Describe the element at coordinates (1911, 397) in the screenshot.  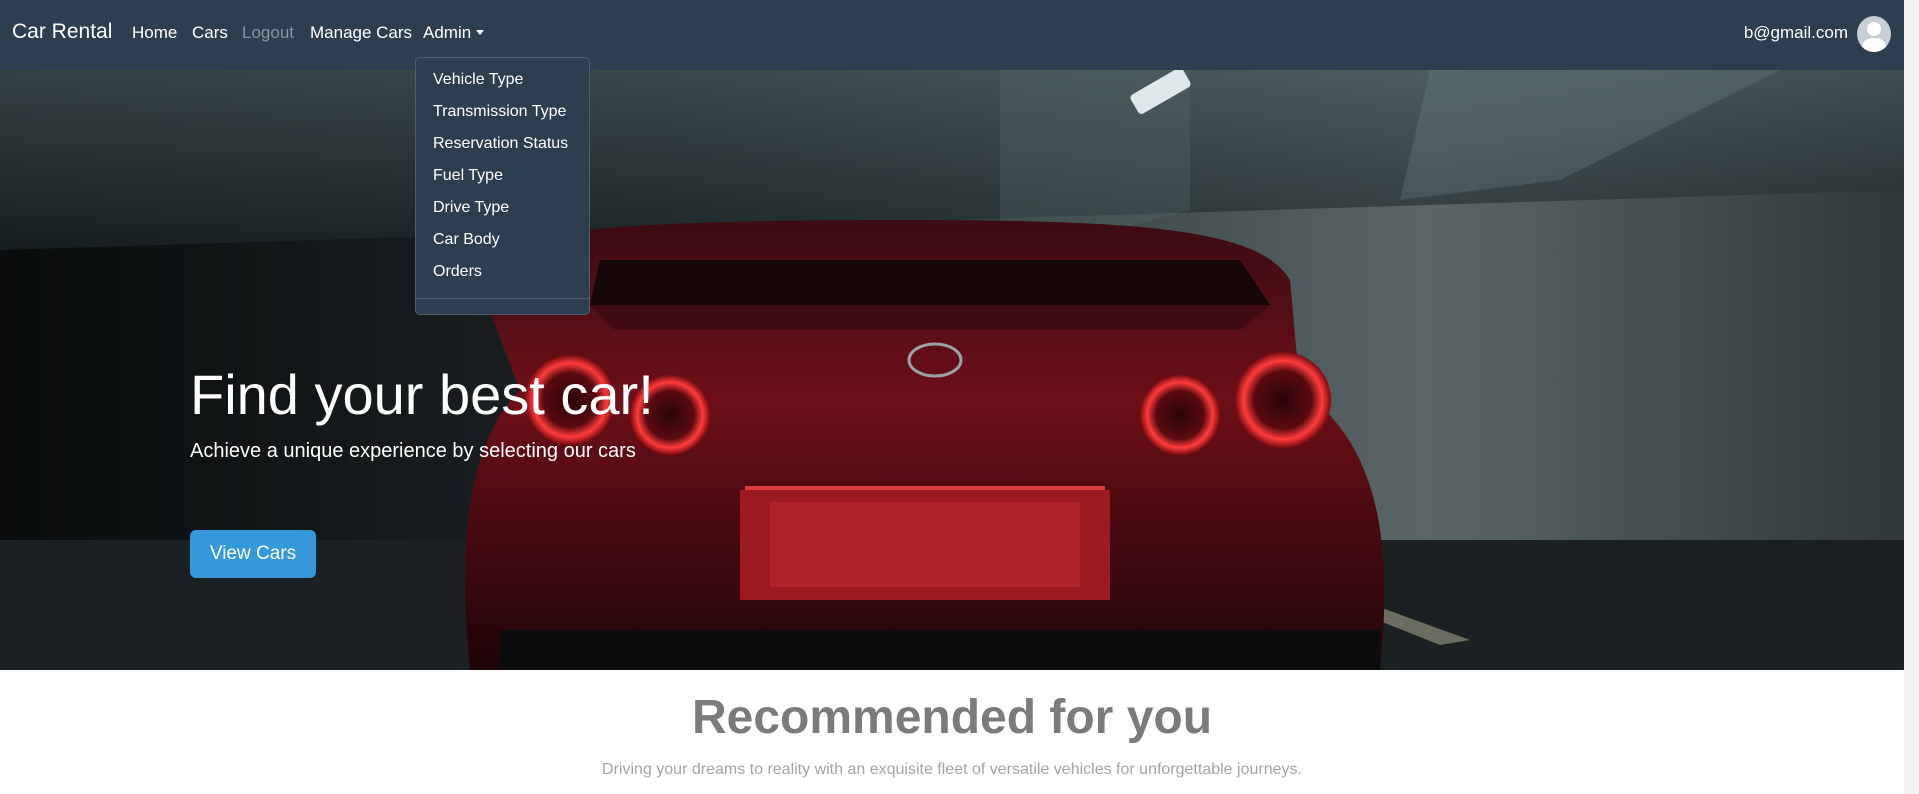
I see `page-scrollbar` at that location.